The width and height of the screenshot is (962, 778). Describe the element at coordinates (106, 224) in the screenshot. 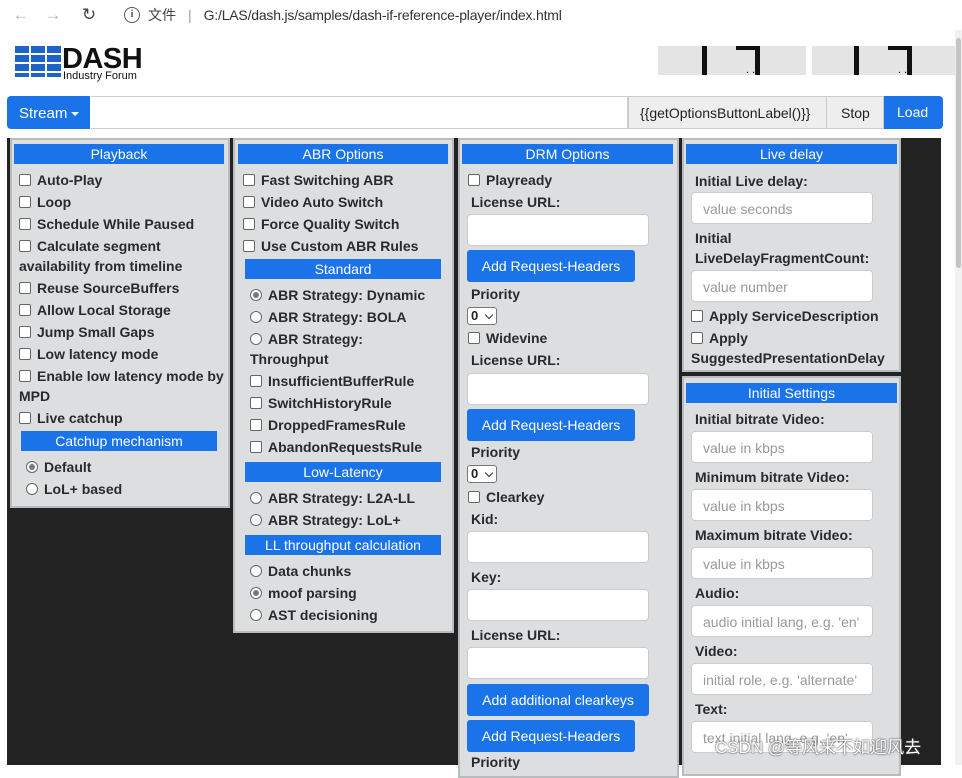

I see `schedule-paused-checkbox: Schedule While Paused` at that location.